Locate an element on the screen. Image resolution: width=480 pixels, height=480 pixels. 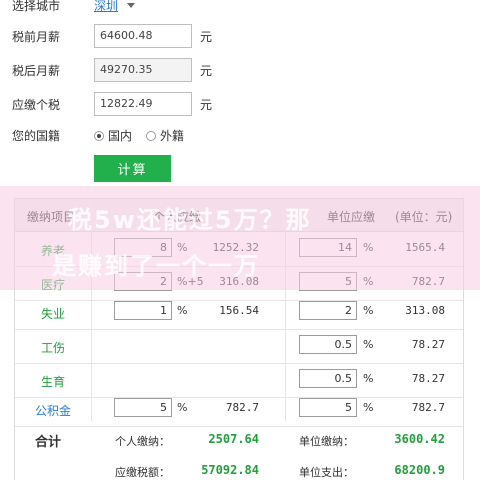
watermark-line-1: 税5w还能过5万？那 is located at coordinates (190, 220).